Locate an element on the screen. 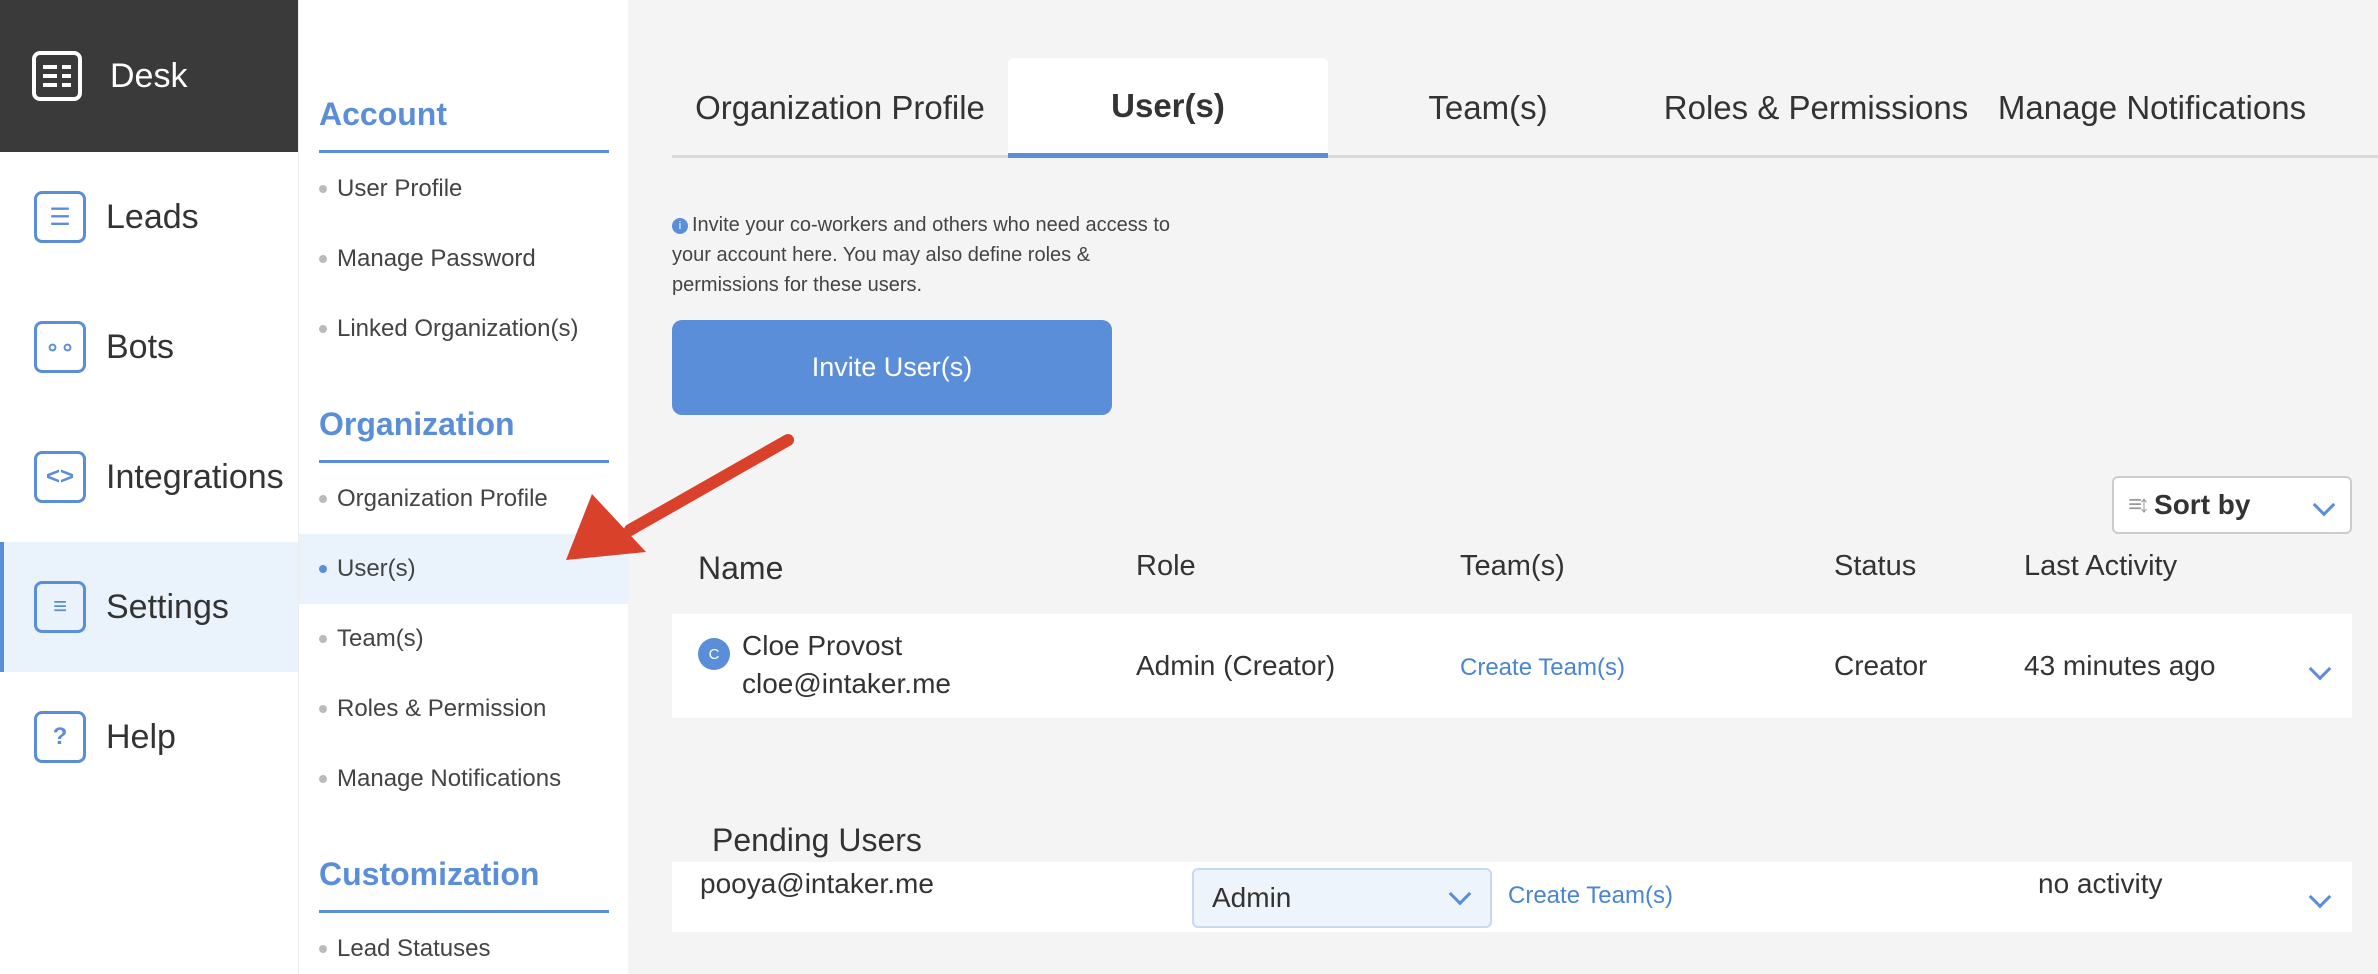 This screenshot has height=974, width=2378. section-title-account: Account is located at coordinates (383, 114).